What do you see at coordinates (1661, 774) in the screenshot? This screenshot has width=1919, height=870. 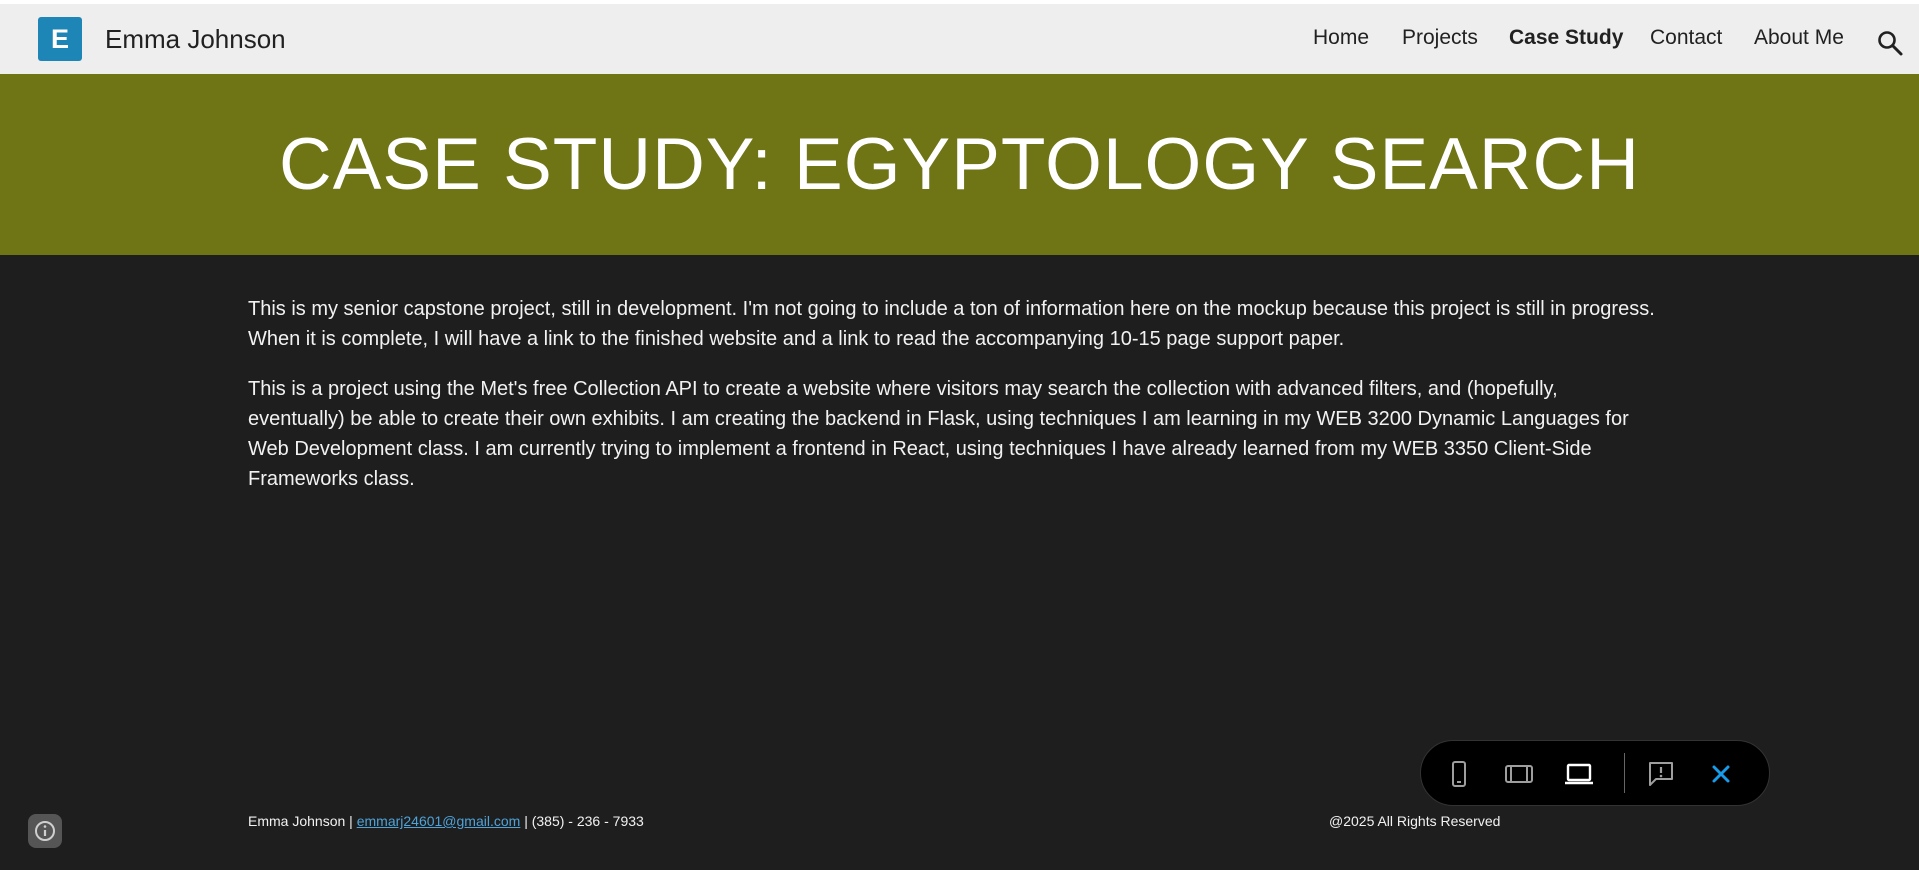 I see `report-icon` at bounding box center [1661, 774].